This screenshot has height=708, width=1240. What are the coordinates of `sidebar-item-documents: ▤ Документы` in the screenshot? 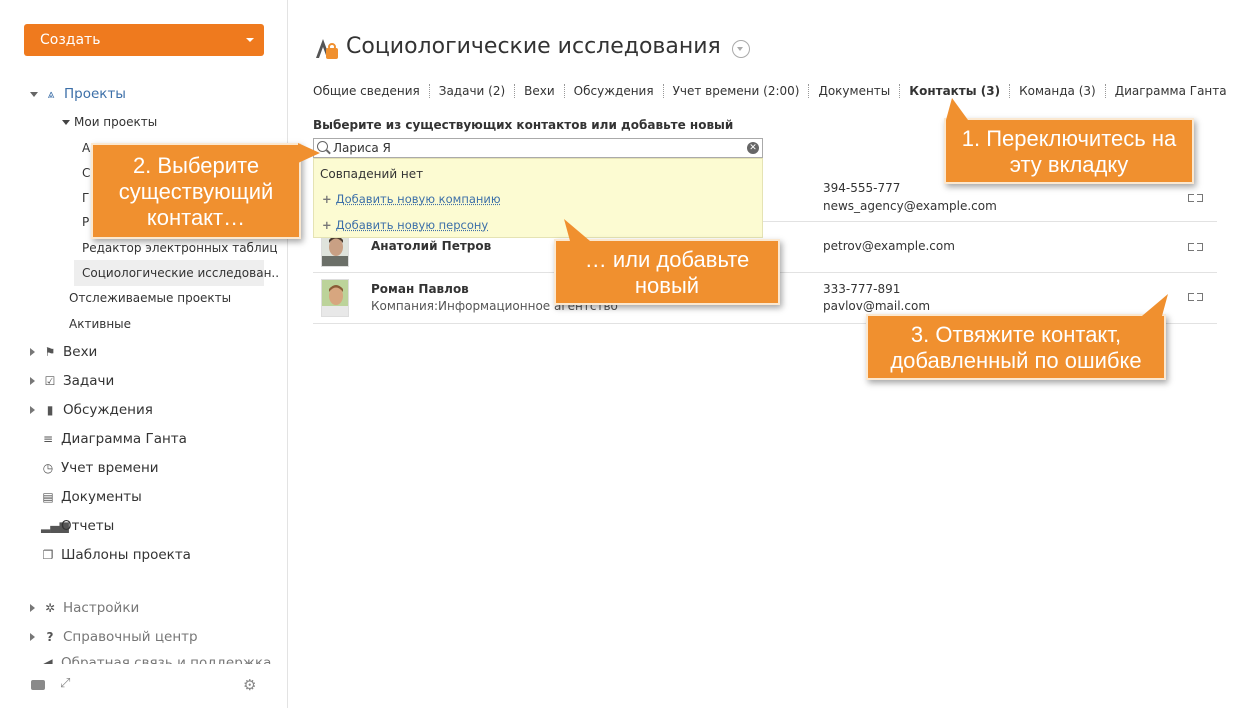 It's located at (91, 497).